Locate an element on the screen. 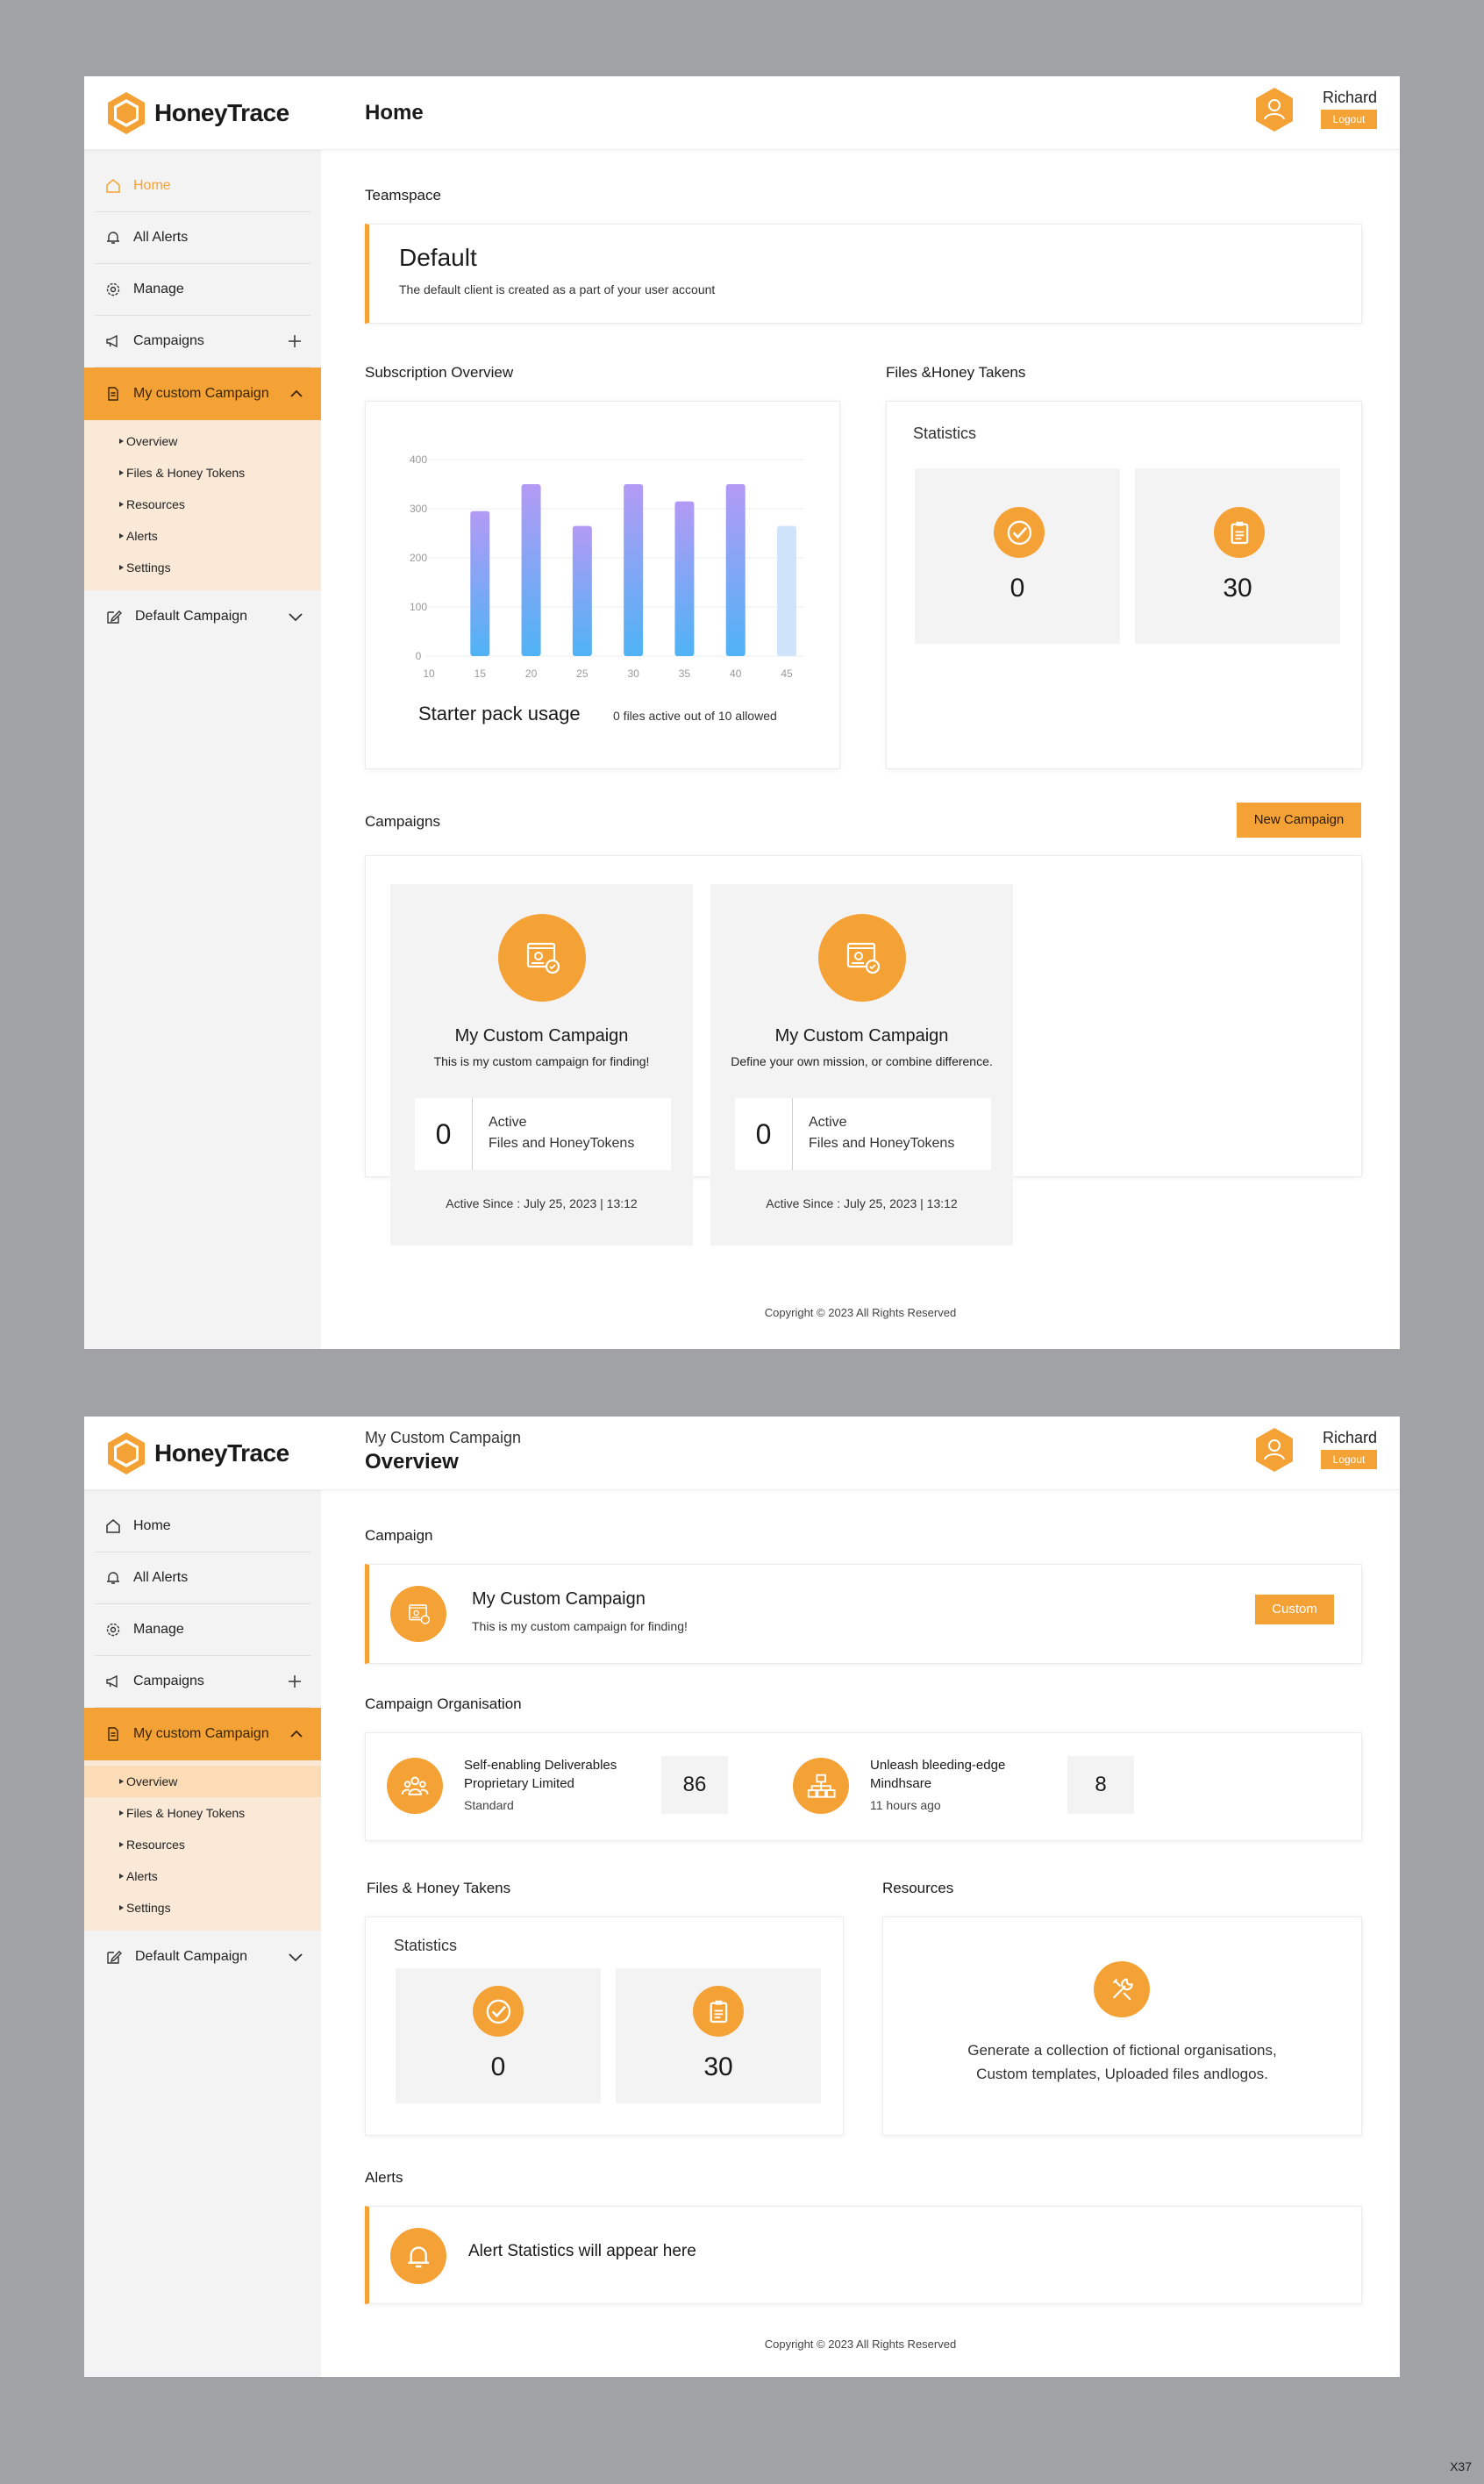  alerts-card: Alert Statistics will appear here is located at coordinates (864, 2255).